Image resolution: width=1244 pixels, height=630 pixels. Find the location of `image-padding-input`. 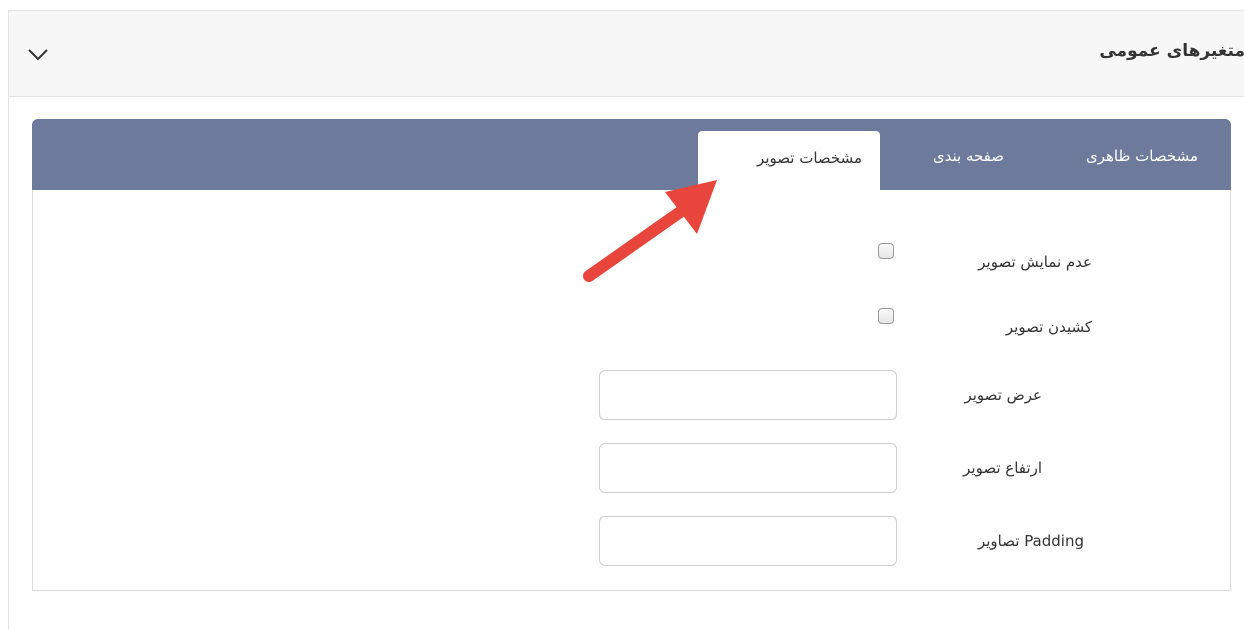

image-padding-input is located at coordinates (748, 541).